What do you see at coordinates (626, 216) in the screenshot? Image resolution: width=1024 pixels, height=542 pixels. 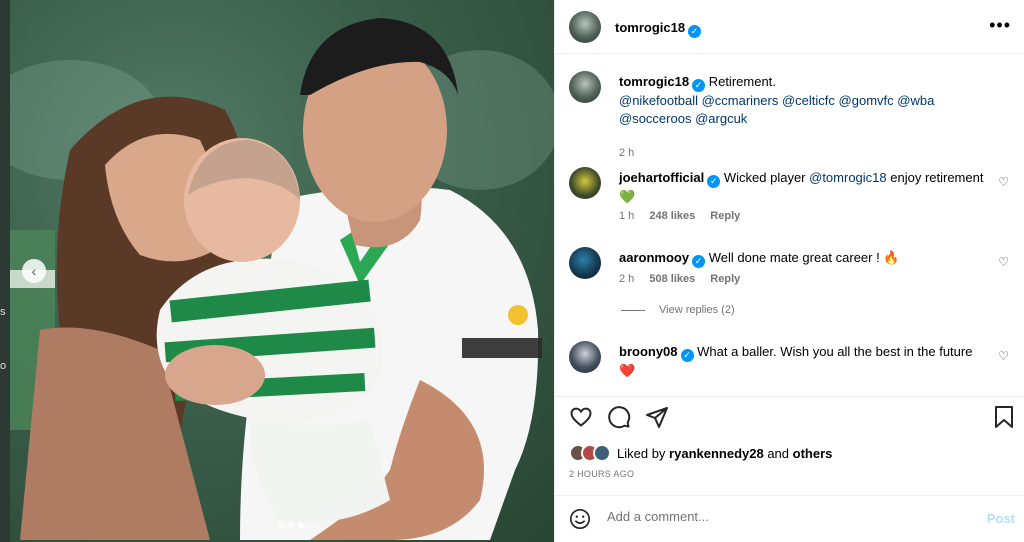 I see `comment-time: 1 h` at bounding box center [626, 216].